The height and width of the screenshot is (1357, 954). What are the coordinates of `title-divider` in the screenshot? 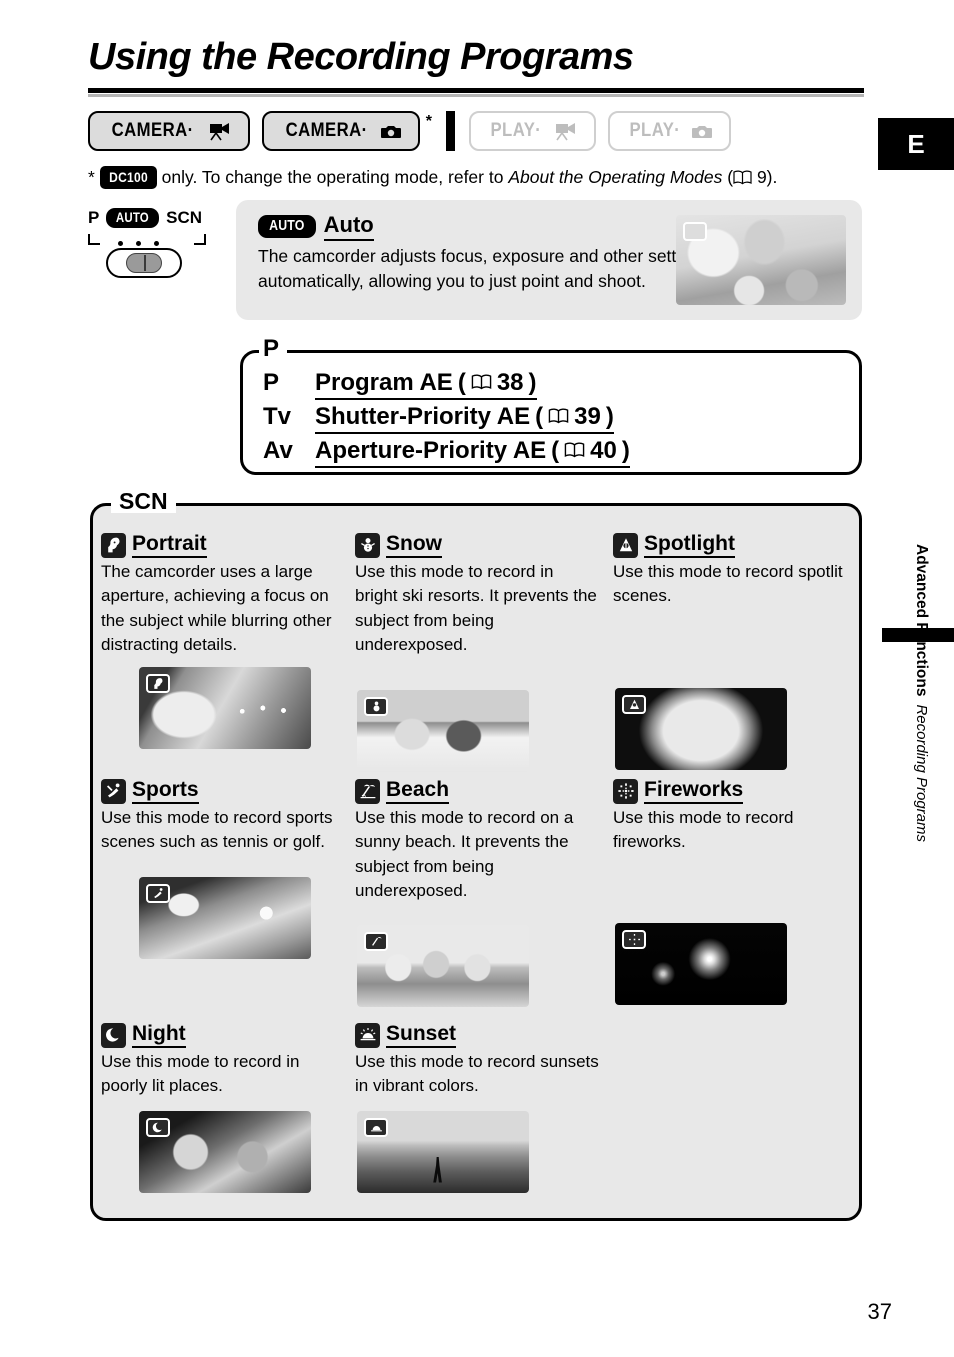 It's located at (476, 92).